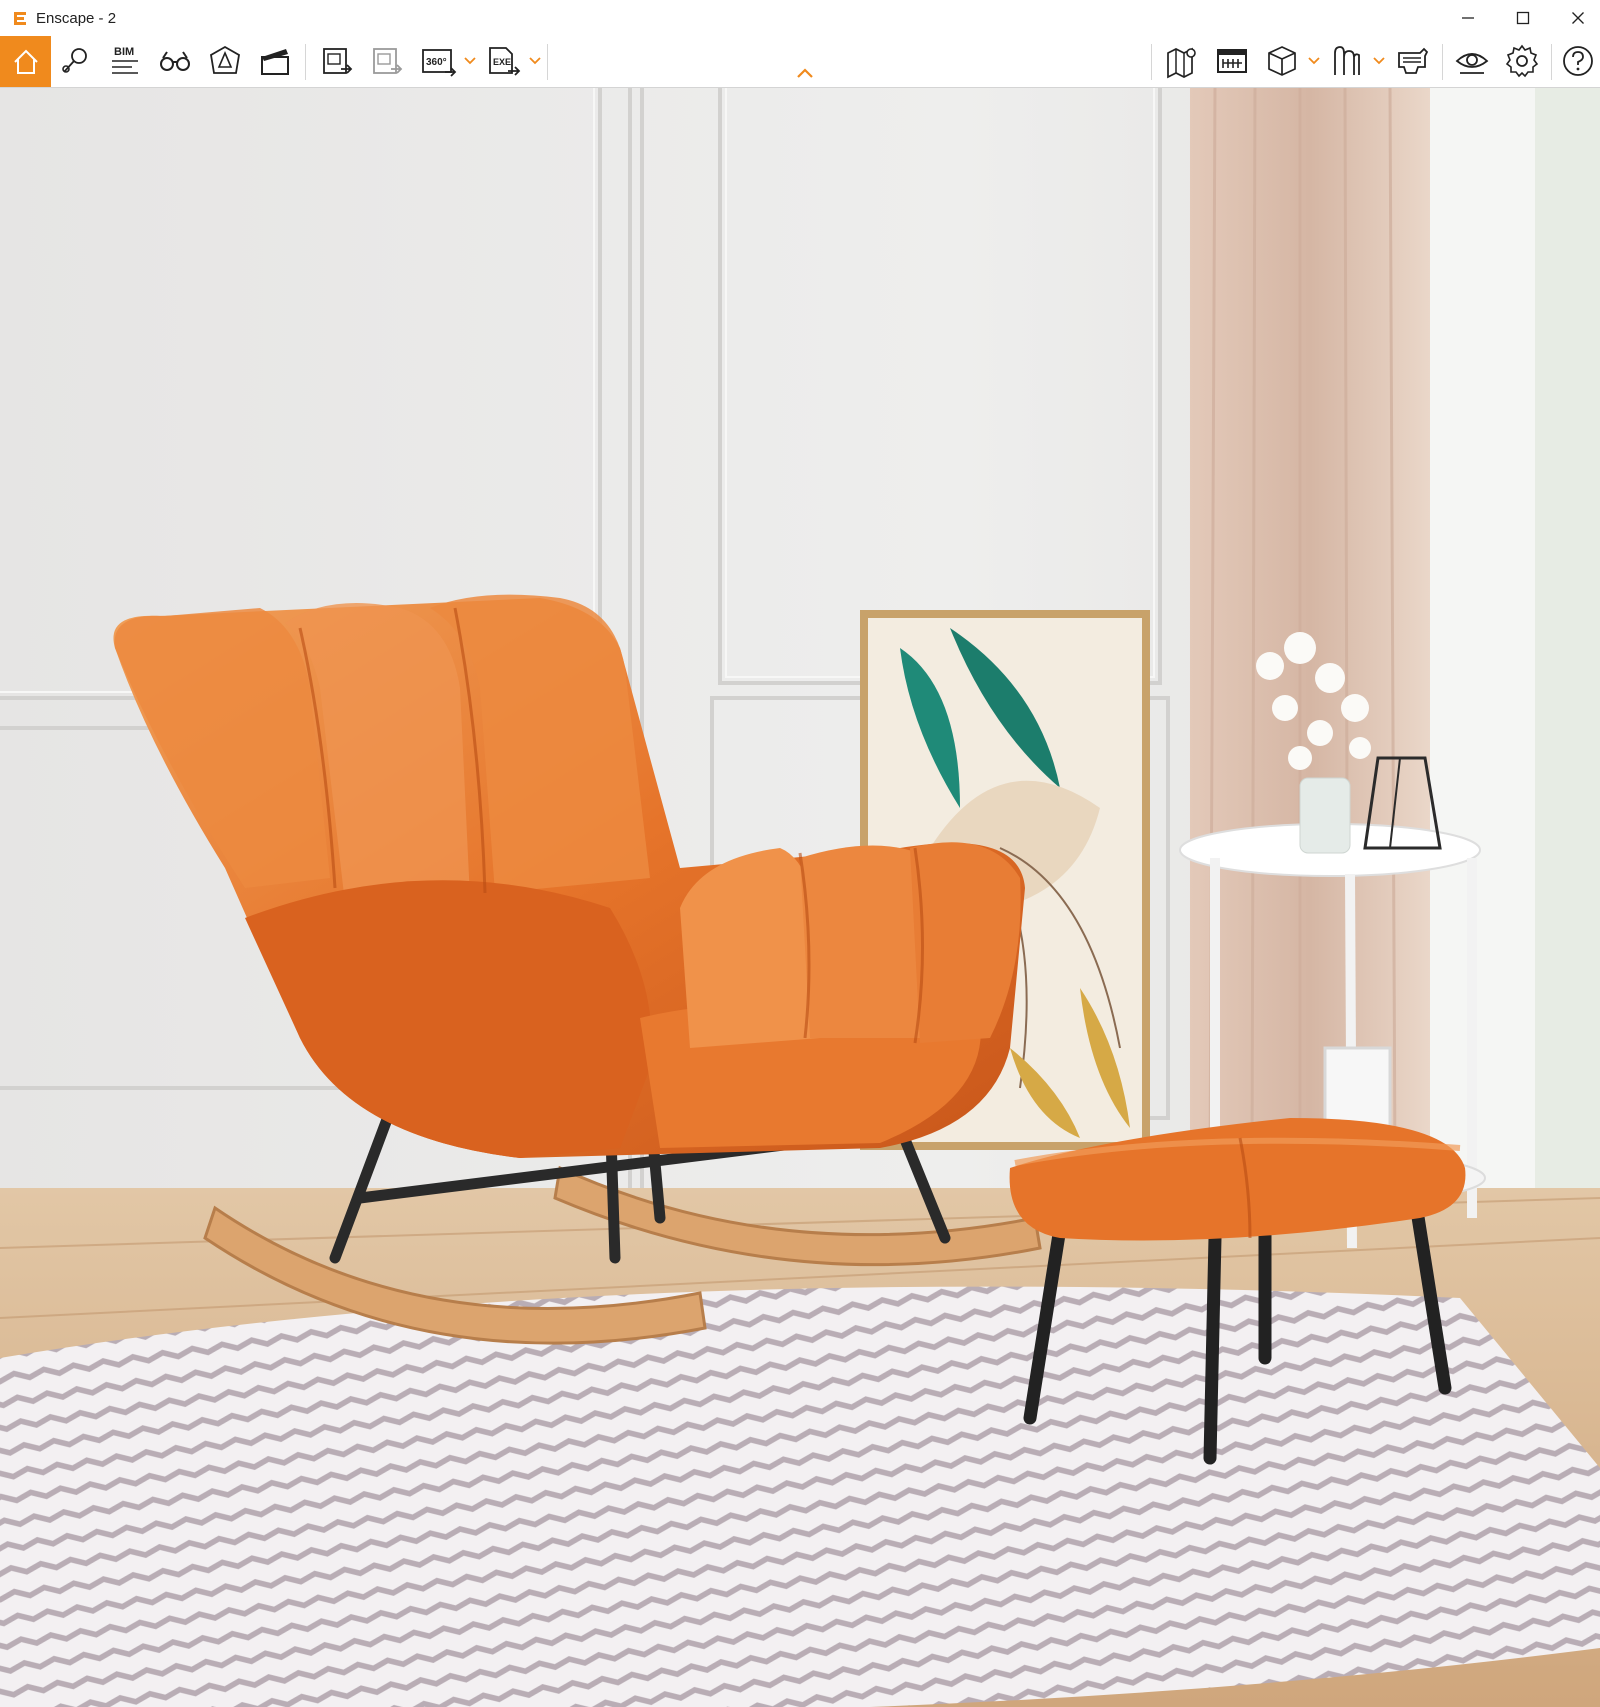  I want to click on svg-text: EXE, so click(502, 62).